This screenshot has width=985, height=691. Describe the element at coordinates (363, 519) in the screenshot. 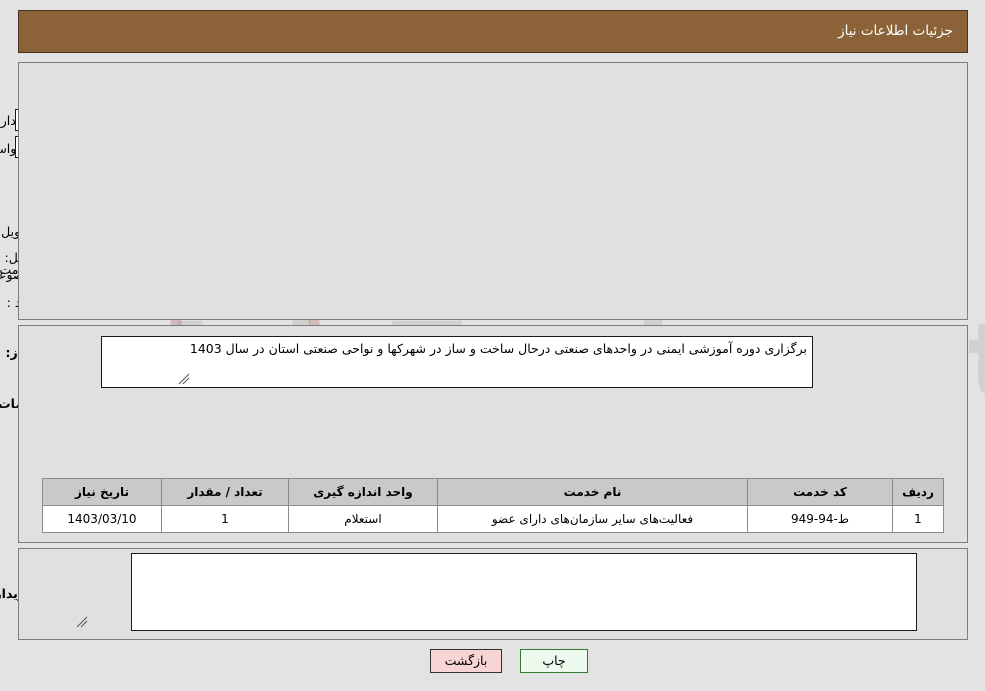

I see `cell-unit: استعلام` at that location.